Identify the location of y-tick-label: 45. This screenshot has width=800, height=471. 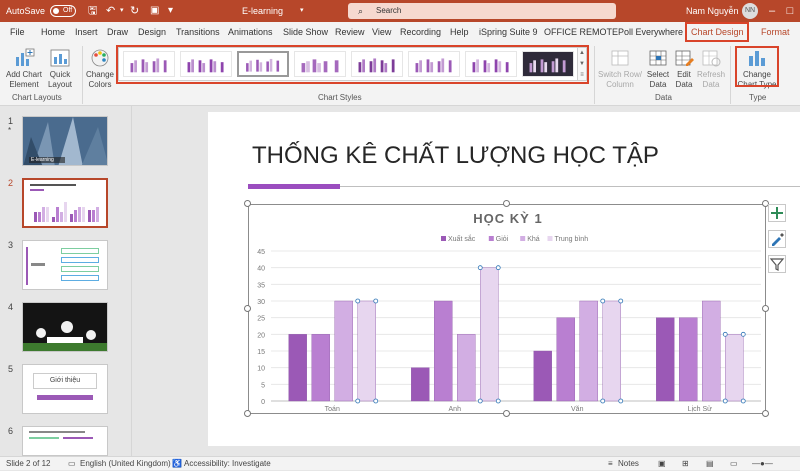
(261, 252).